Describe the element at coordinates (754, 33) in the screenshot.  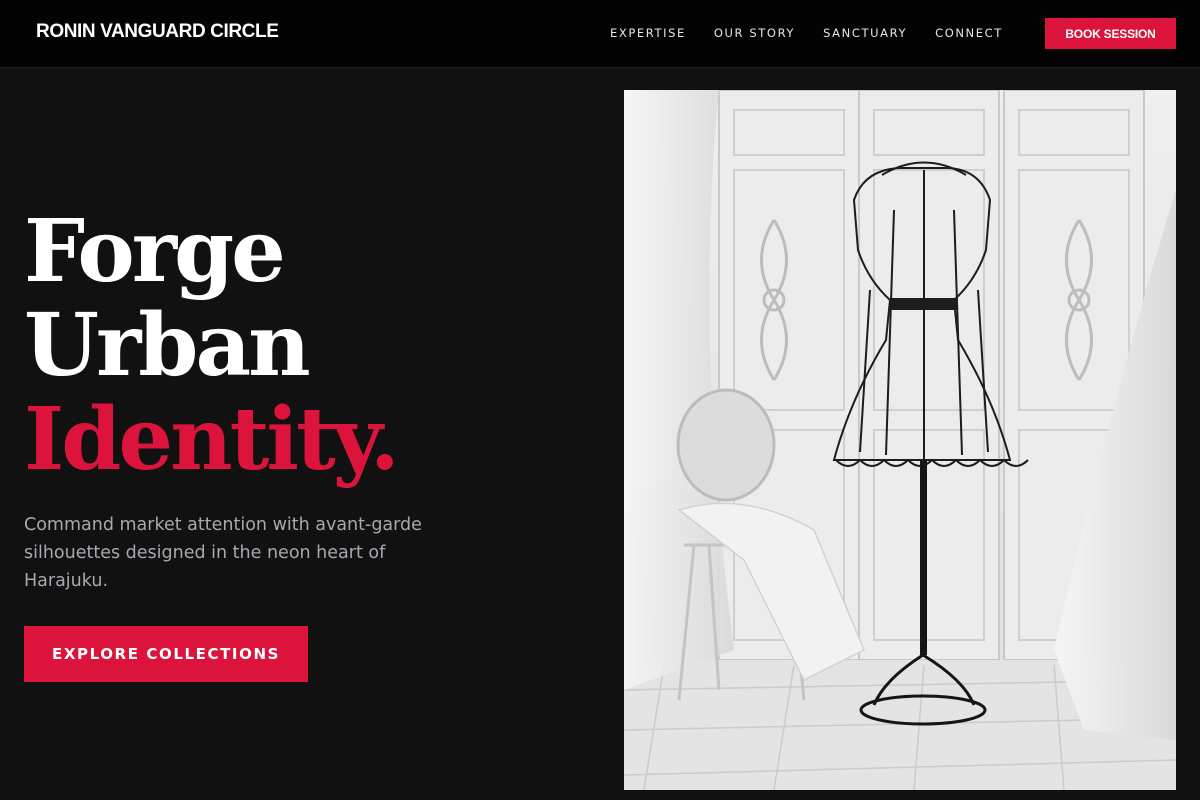
I see `nav-link-our-story: OUR STORY` at that location.